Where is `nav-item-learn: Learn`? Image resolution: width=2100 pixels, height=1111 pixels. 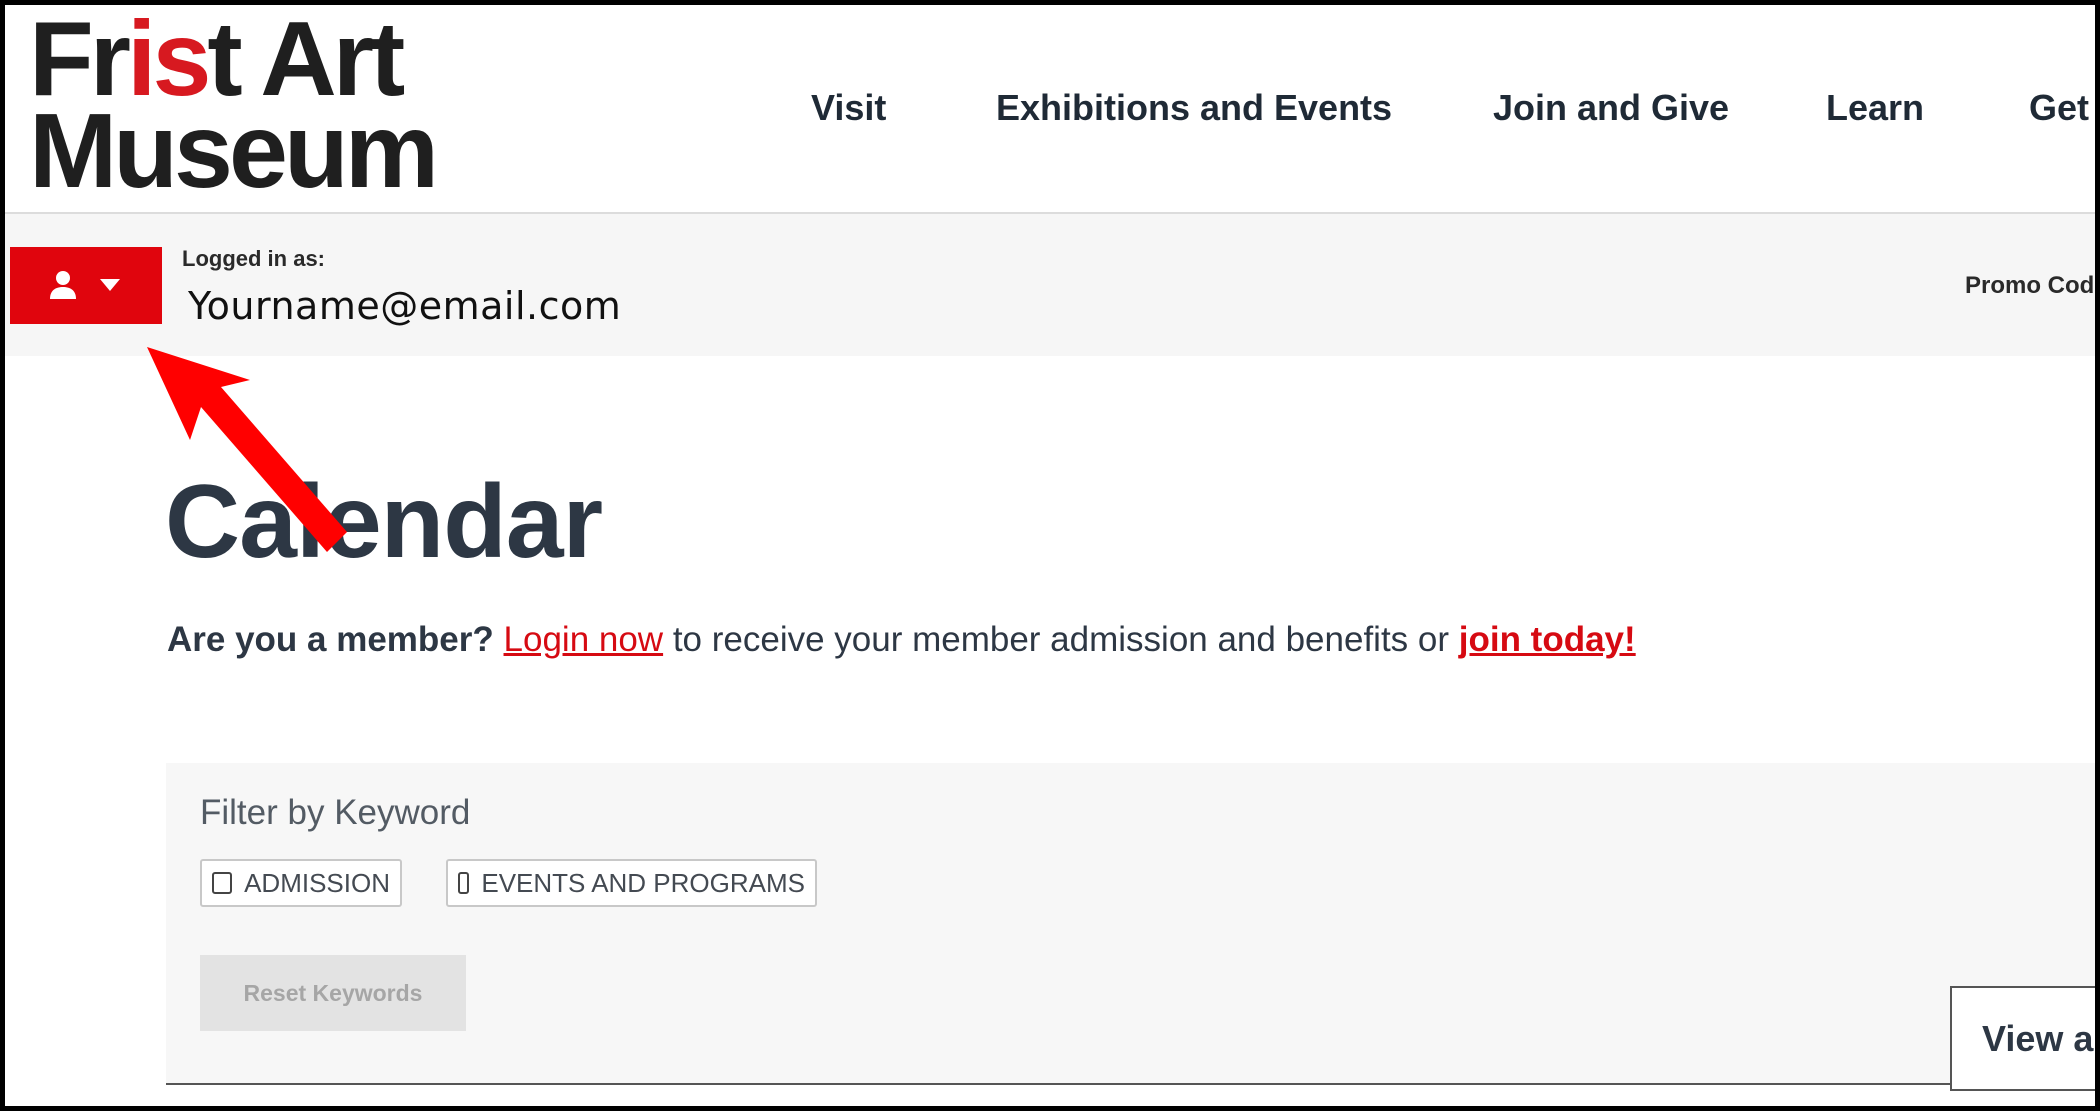 nav-item-learn: Learn is located at coordinates (1875, 108).